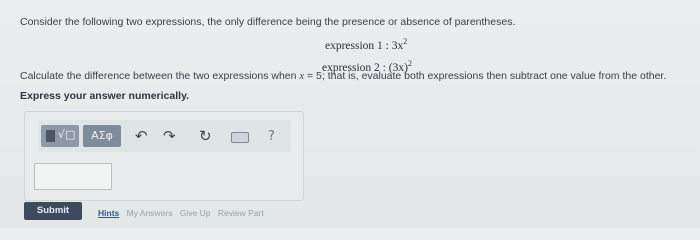 Image resolution: width=700 pixels, height=240 pixels. I want to click on greek-symbols-button: ΑΣφ, so click(102, 136).